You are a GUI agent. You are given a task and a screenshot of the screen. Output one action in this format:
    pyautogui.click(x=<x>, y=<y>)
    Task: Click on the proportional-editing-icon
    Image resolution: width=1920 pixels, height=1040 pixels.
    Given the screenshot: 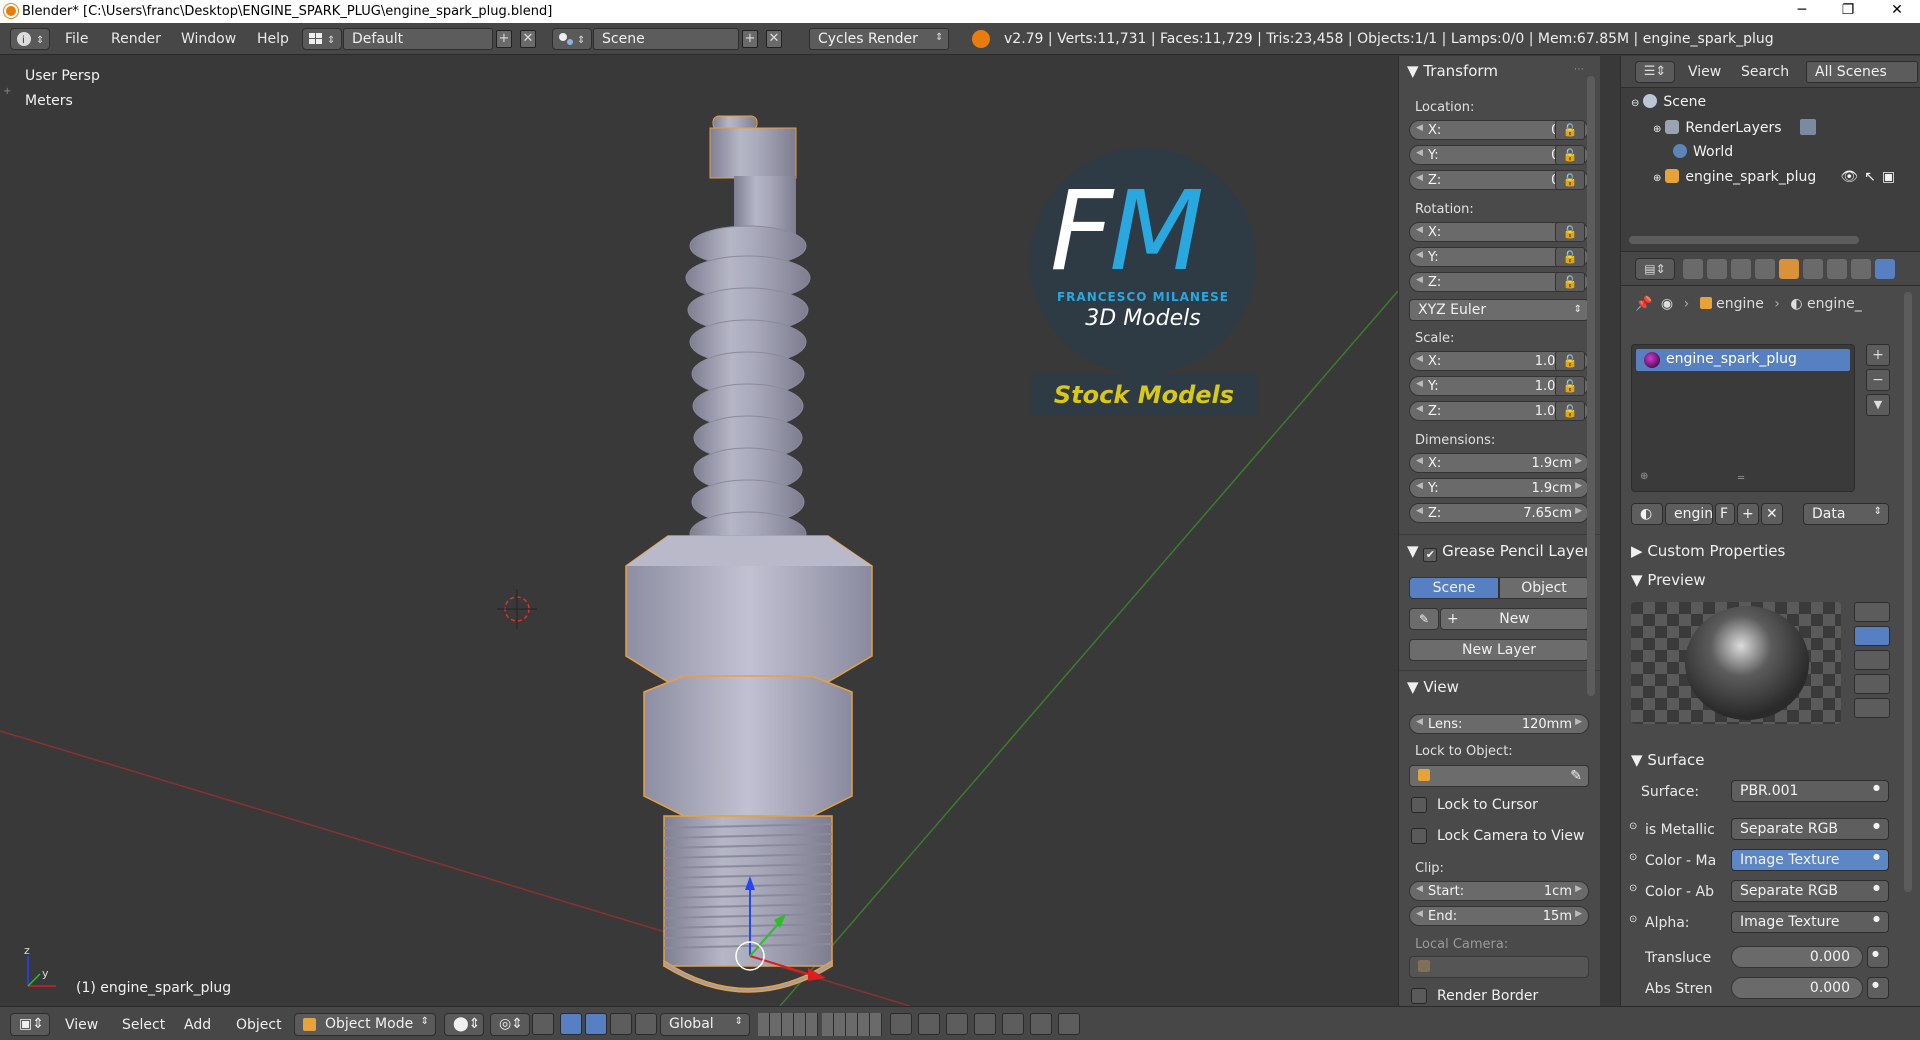 What is the action you would take?
    pyautogui.click(x=929, y=1024)
    